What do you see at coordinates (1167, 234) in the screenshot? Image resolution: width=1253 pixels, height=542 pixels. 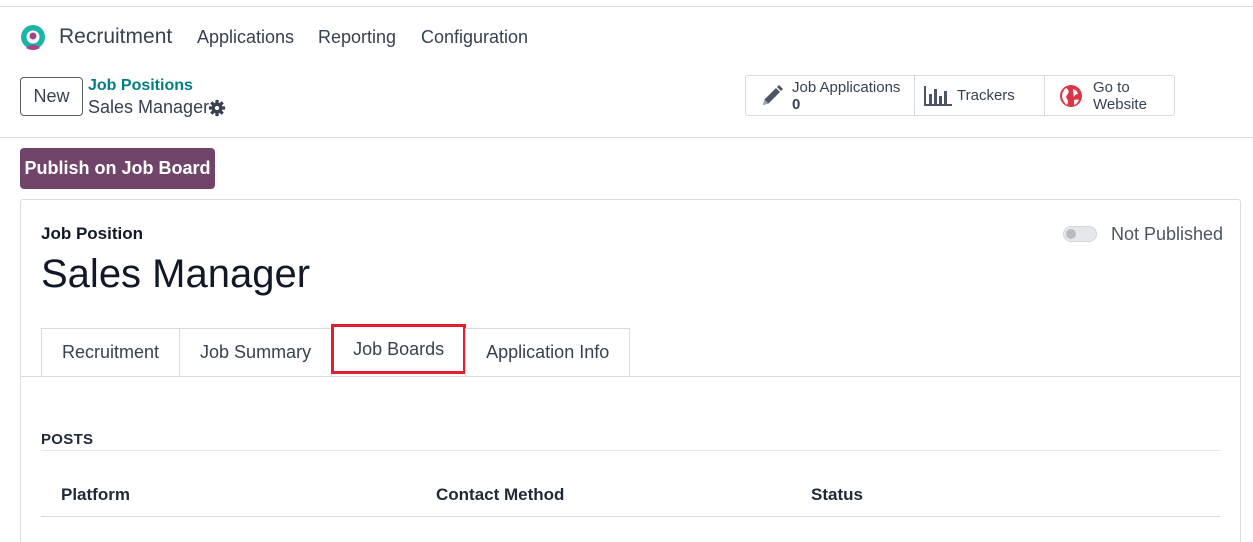 I see `publish-status-text: Not Published` at bounding box center [1167, 234].